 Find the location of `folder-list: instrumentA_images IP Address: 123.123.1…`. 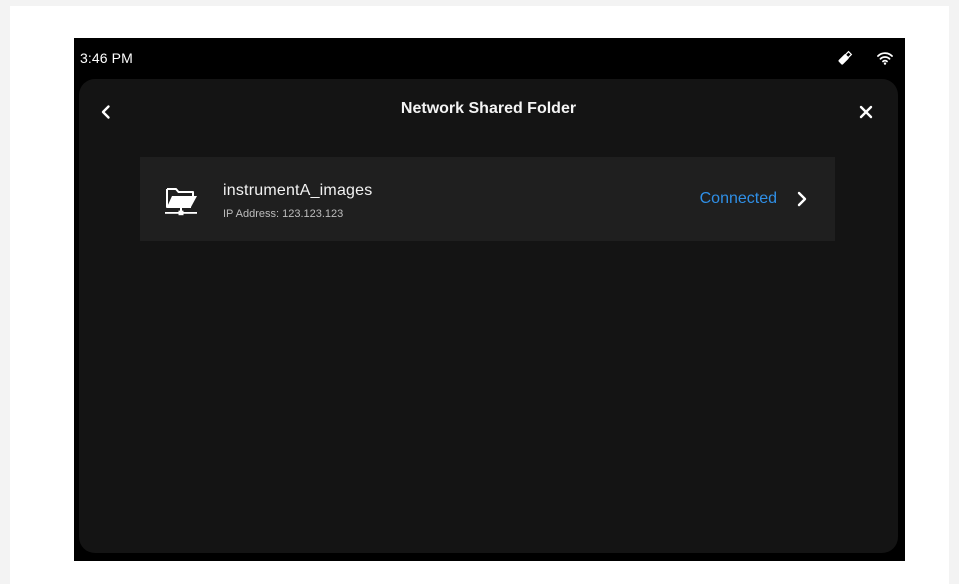

folder-list: instrumentA_images IP Address: 123.123.1… is located at coordinates (487, 199).